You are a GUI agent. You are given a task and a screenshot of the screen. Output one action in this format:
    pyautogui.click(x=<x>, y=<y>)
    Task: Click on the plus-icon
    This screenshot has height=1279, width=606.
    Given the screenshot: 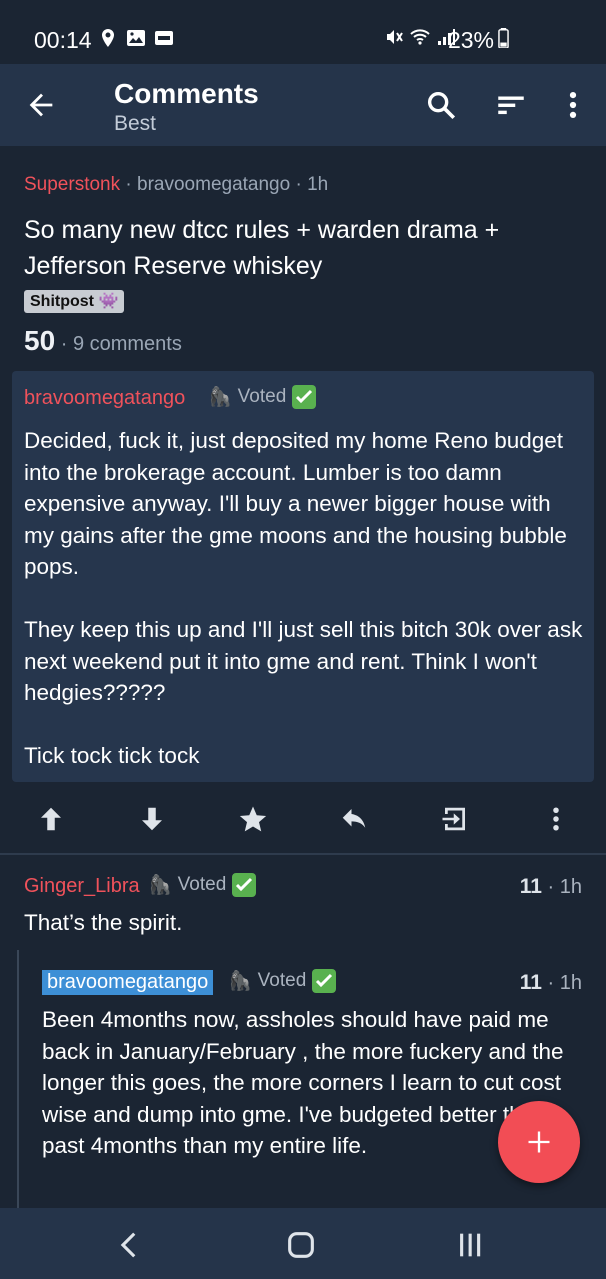 What is the action you would take?
    pyautogui.click(x=539, y=1142)
    